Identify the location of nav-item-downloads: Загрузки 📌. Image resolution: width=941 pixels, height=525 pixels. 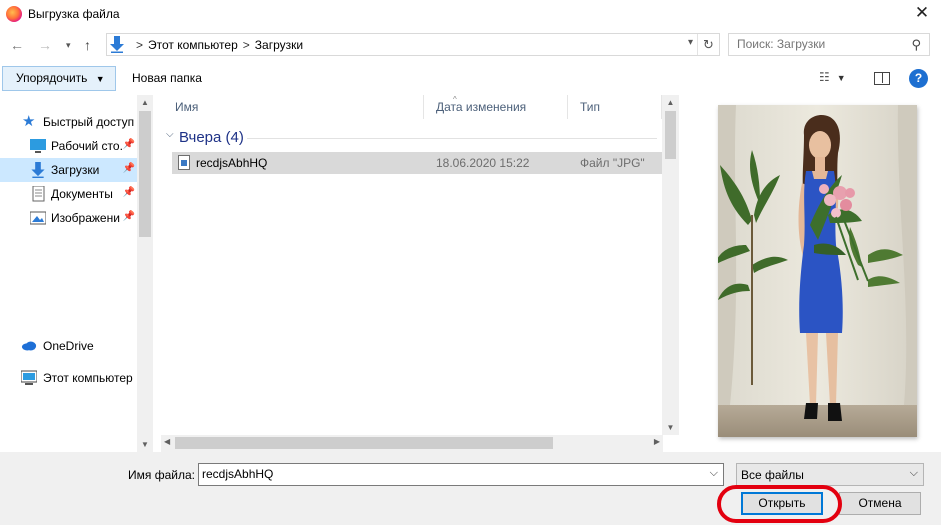
(69, 170).